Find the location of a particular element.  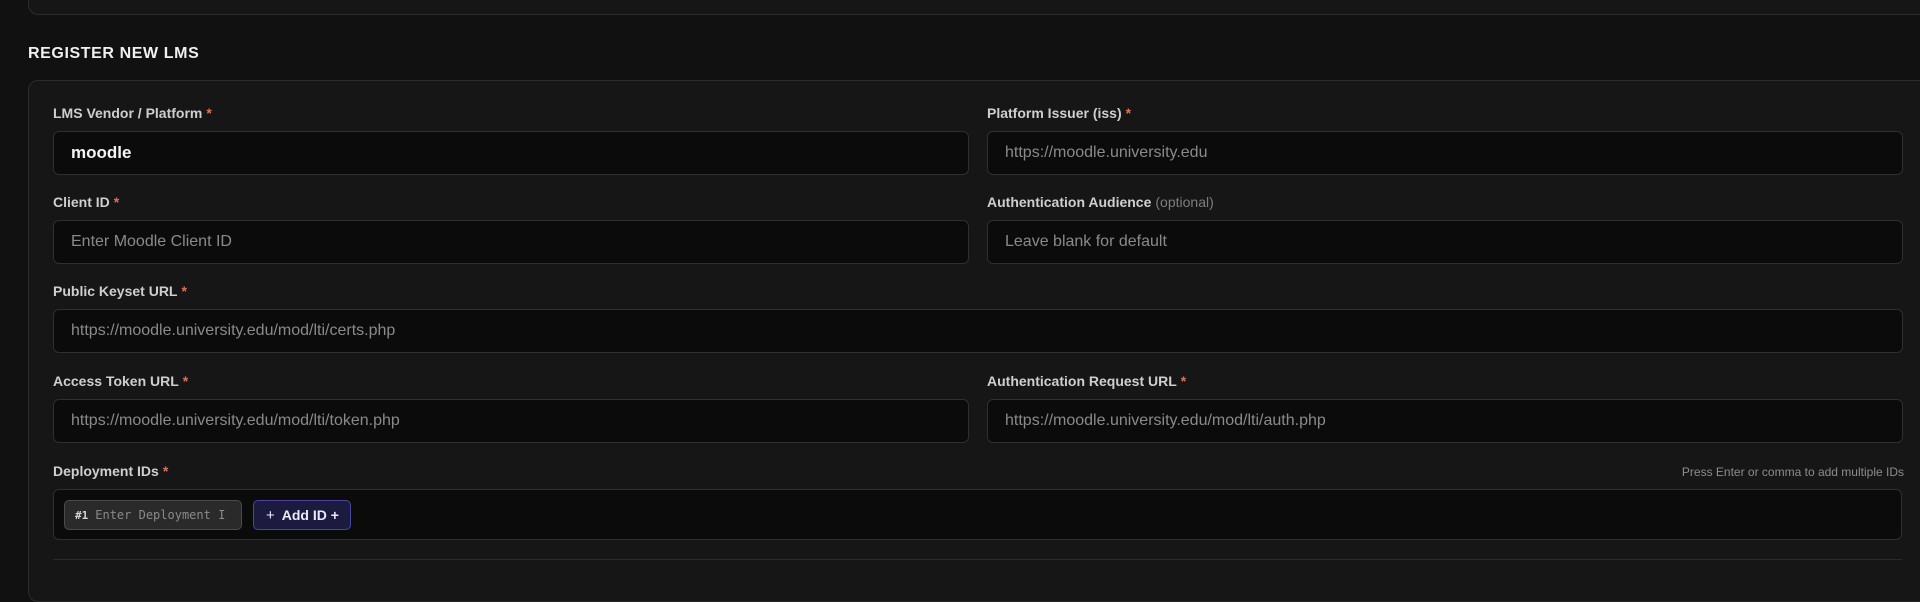

add-id-button: + Add ID + is located at coordinates (302, 515).